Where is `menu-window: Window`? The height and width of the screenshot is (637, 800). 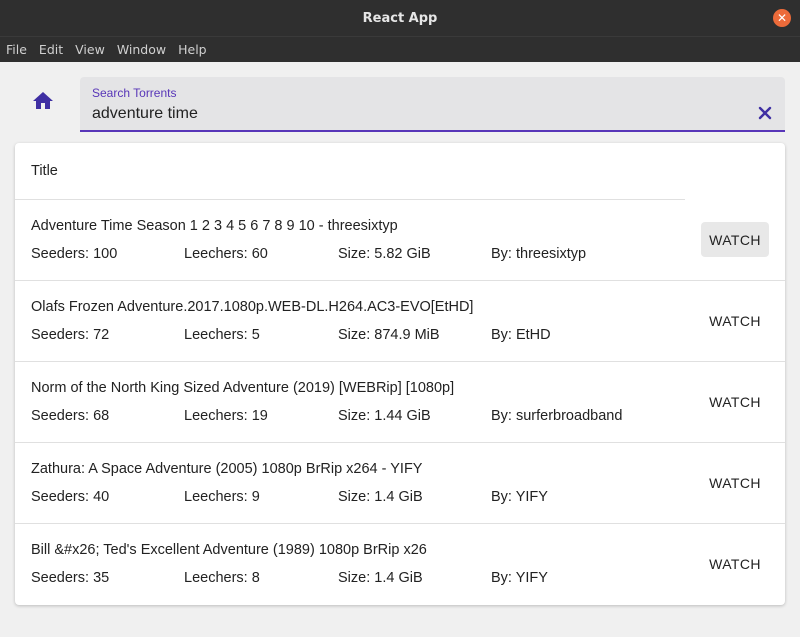 menu-window: Window is located at coordinates (141, 49).